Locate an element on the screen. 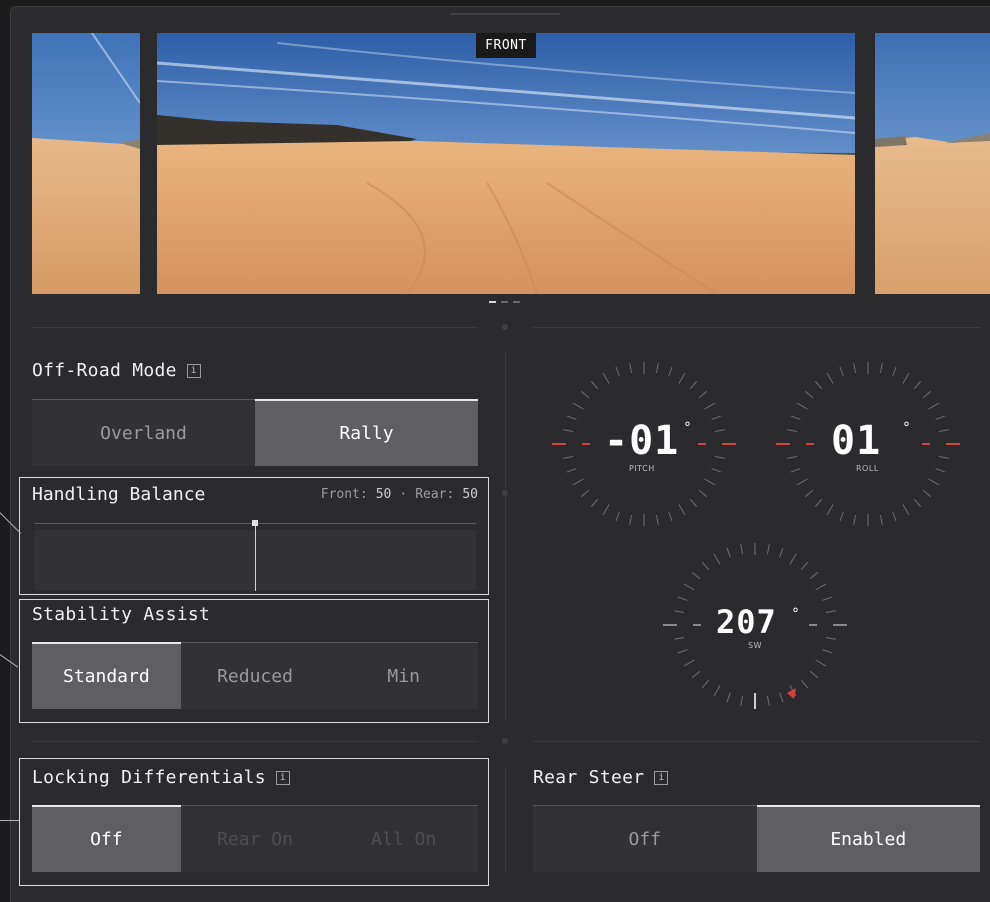 The image size is (990, 902). camera-right-view is located at coordinates (932, 163).